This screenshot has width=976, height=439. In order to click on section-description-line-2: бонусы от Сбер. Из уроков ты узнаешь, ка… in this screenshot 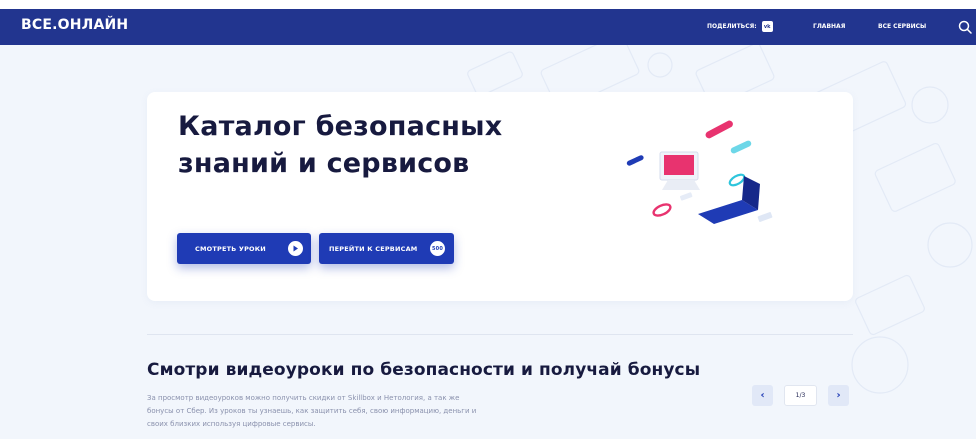, I will do `click(312, 411)`.